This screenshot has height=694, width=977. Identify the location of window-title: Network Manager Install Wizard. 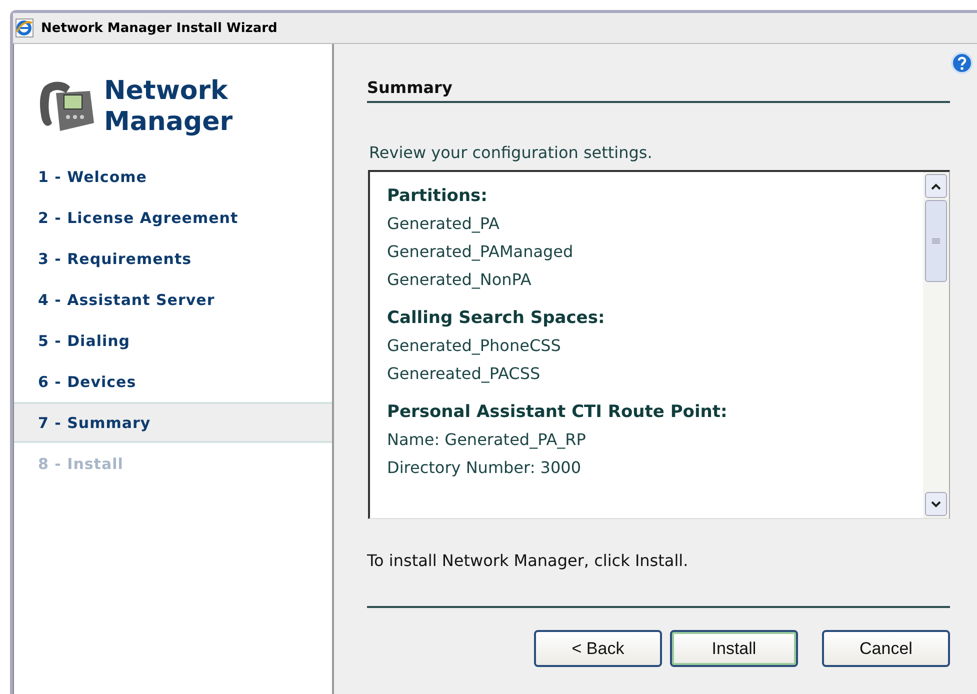
(159, 28).